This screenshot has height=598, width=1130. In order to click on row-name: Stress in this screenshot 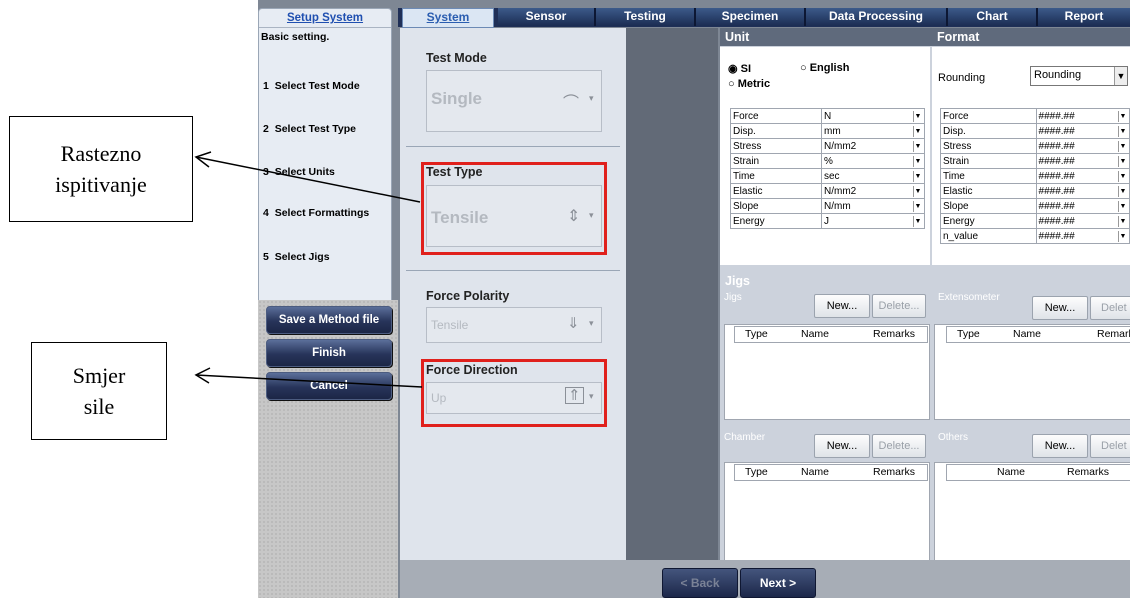, I will do `click(776, 146)`.